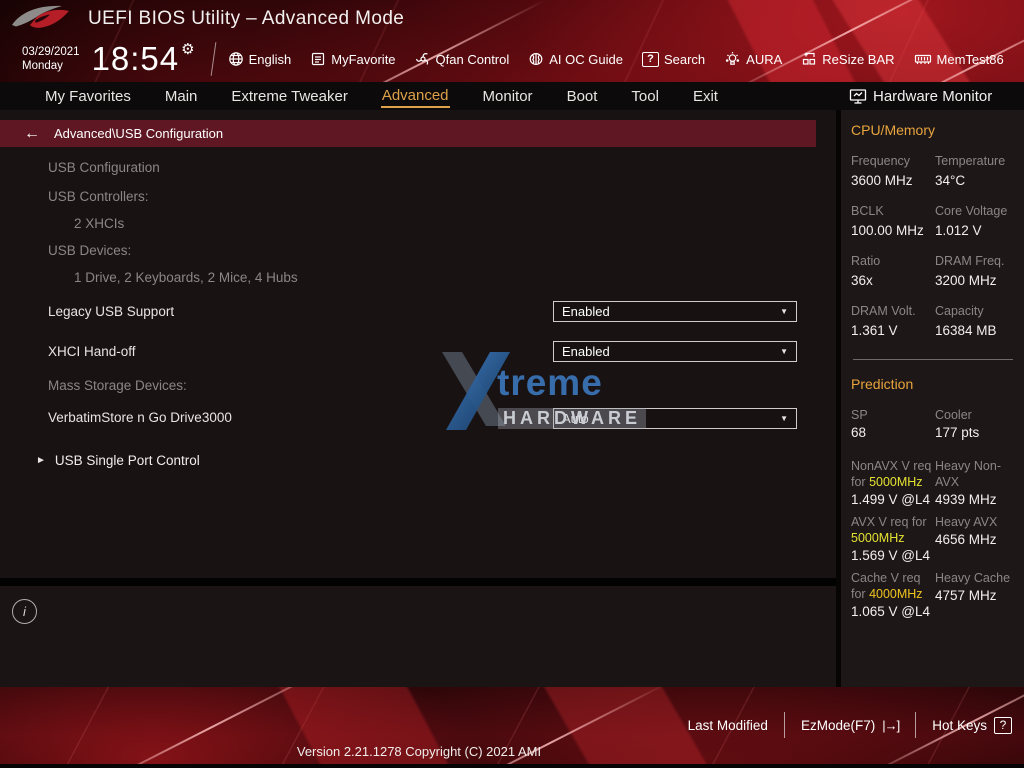 The image size is (1024, 768). Describe the element at coordinates (966, 522) in the screenshot. I see `hm-label: Heavy AVX` at that location.